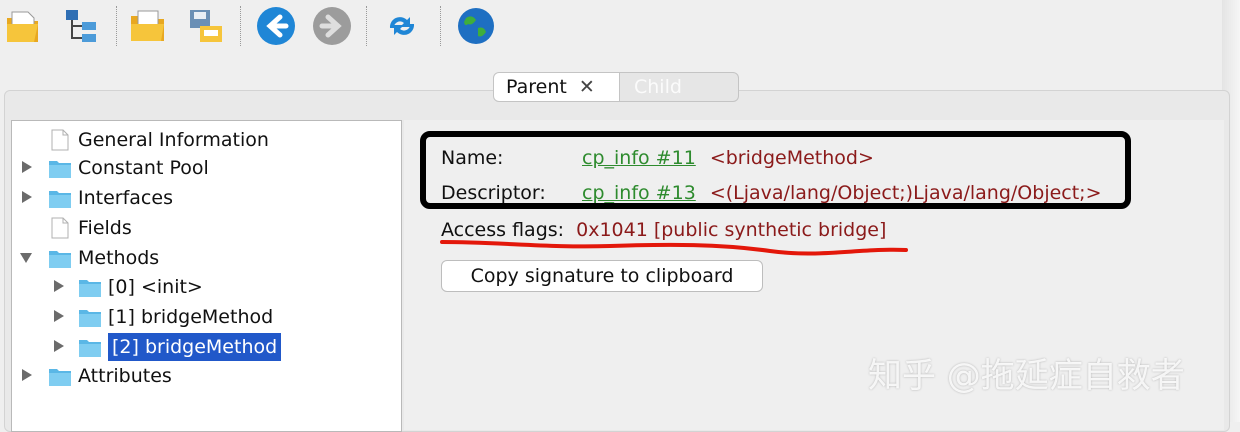  I want to click on tree-item-constant-pool: Constant Pool, so click(128, 168).